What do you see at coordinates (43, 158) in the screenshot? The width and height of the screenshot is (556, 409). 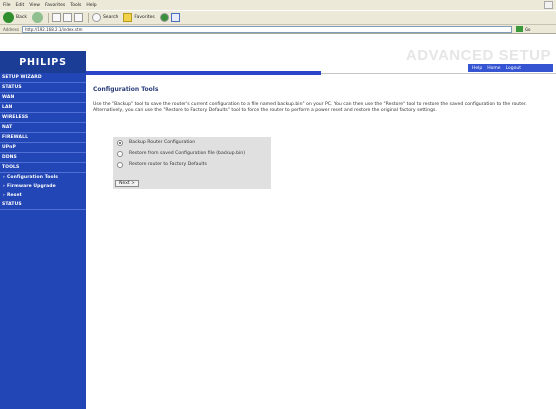 I see `sidebar-item-ddns: DDNS` at bounding box center [43, 158].